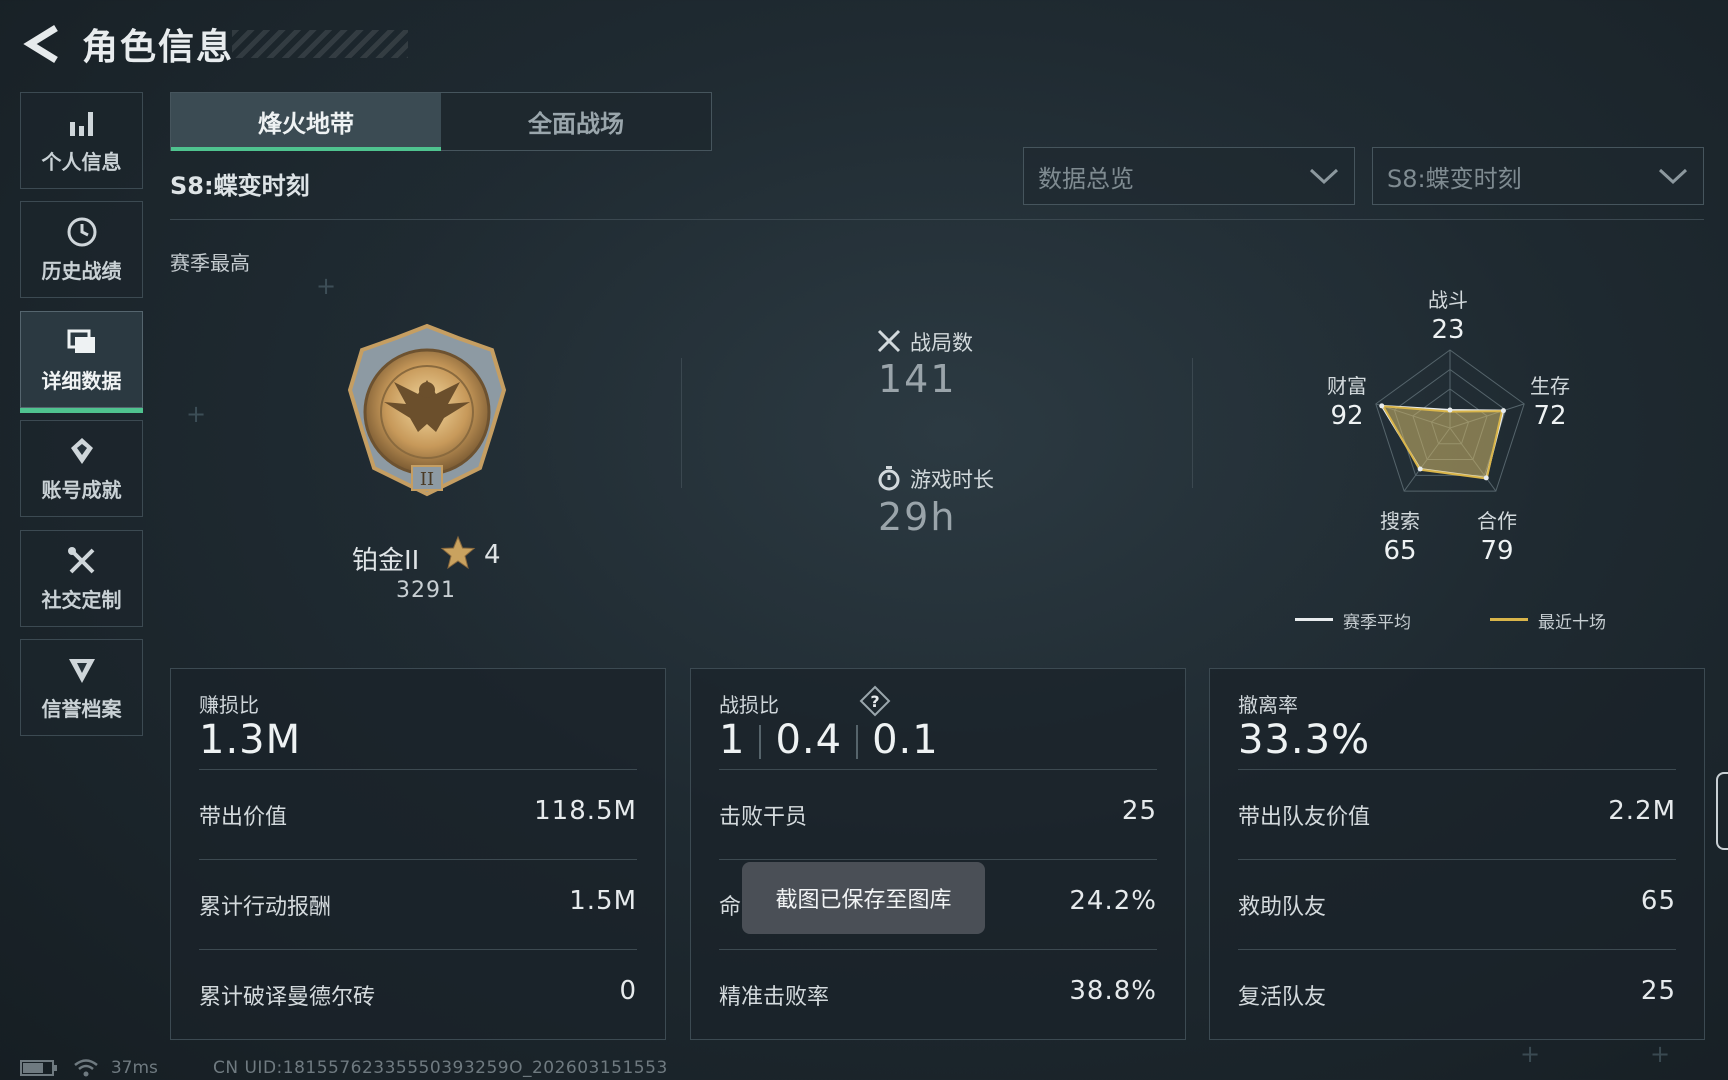 This screenshot has width=1728, height=1080. Describe the element at coordinates (81, 362) in the screenshot. I see `sidebar-item-detailed-data: 详细数据` at that location.